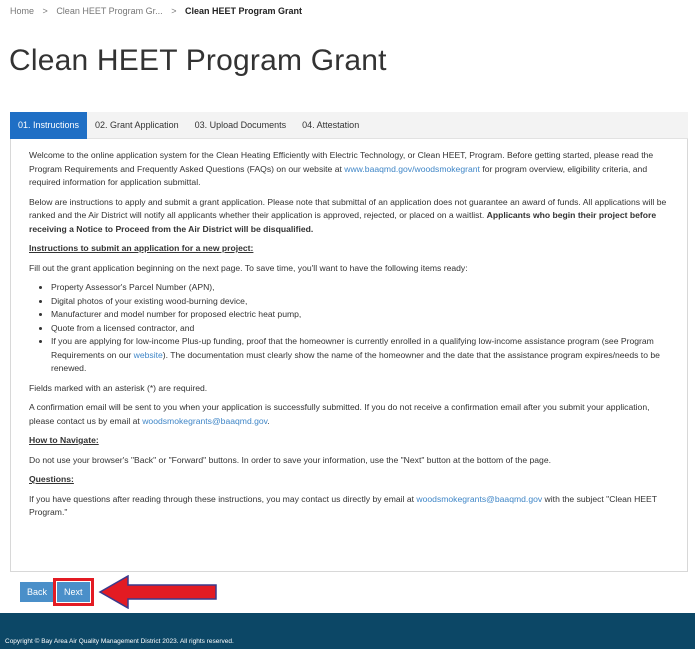  Describe the element at coordinates (412, 169) in the screenshot. I see `program-website-link: www.baaqmd.gov/woodsmokegrant` at that location.